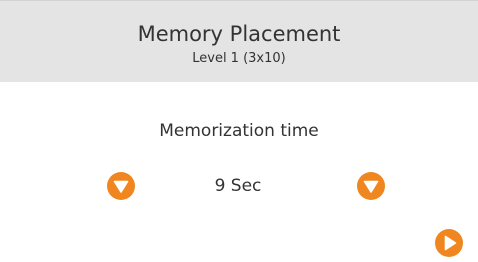 This screenshot has height=262, width=478. I want to click on decrease-time-button, so click(121, 186).